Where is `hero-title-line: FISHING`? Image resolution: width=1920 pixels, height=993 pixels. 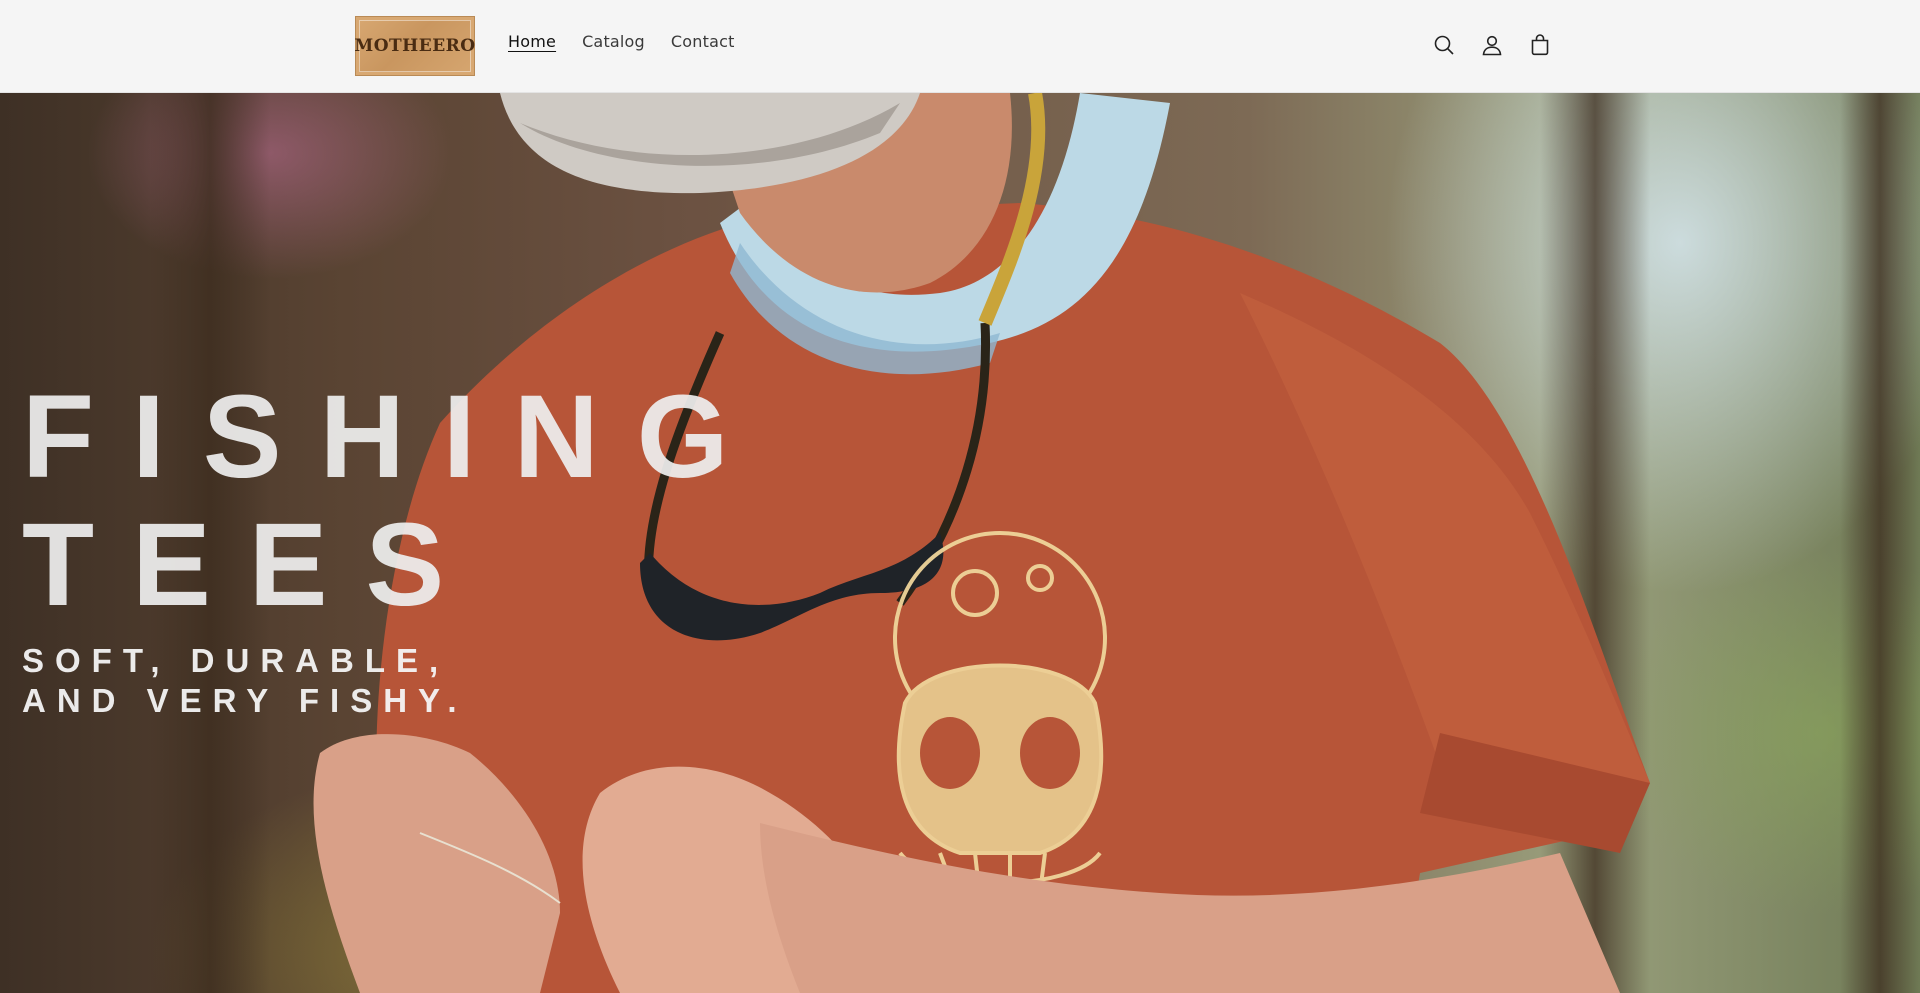 hero-title-line: FISHING is located at coordinates (394, 437).